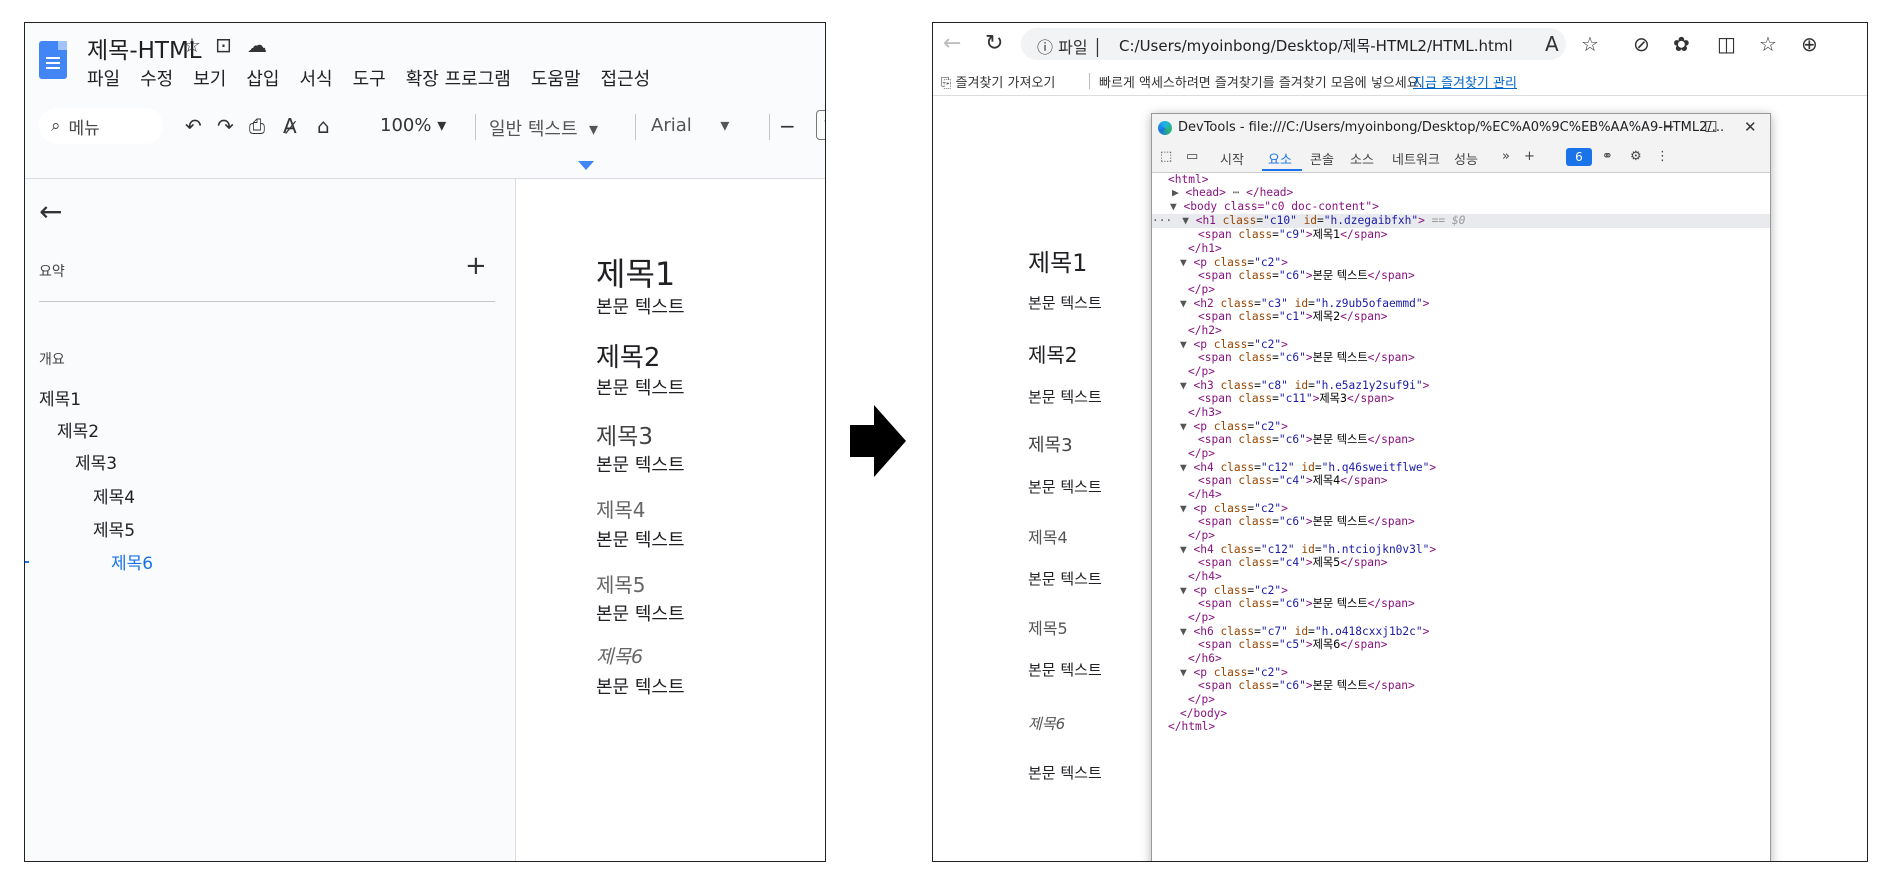 This screenshot has height=886, width=1891. Describe the element at coordinates (690, 125) in the screenshot. I see `font-select: Arial ▾` at that location.